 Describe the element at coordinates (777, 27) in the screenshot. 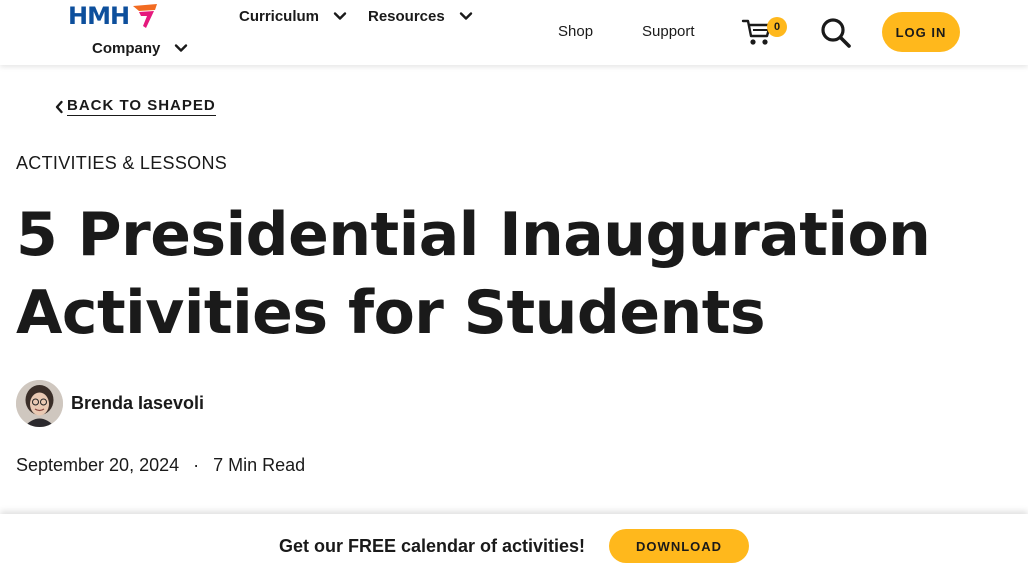

I see `cart-count-badge: 0` at that location.